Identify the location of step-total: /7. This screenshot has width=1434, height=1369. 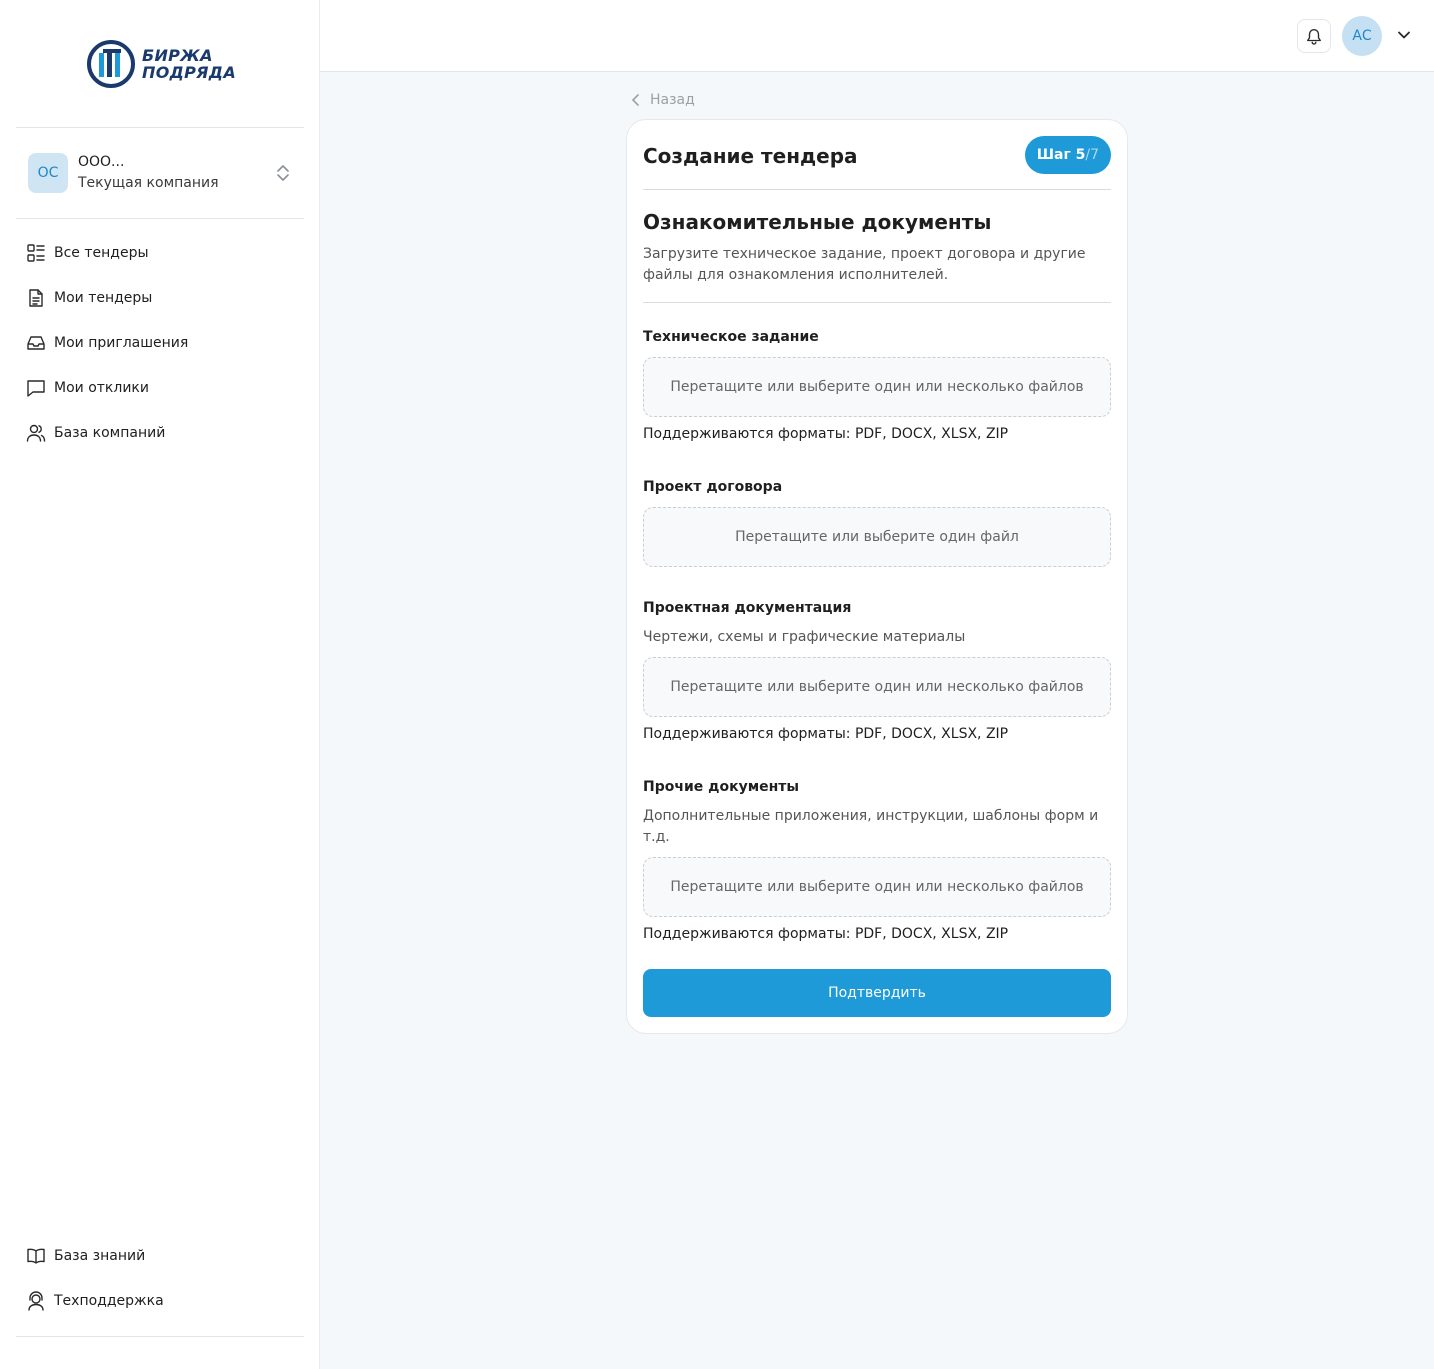
(1092, 155).